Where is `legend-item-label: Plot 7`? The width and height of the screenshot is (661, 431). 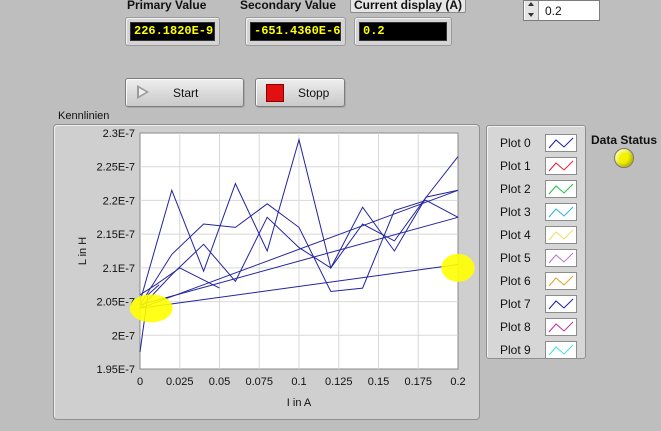 legend-item-label: Plot 7 is located at coordinates (515, 304).